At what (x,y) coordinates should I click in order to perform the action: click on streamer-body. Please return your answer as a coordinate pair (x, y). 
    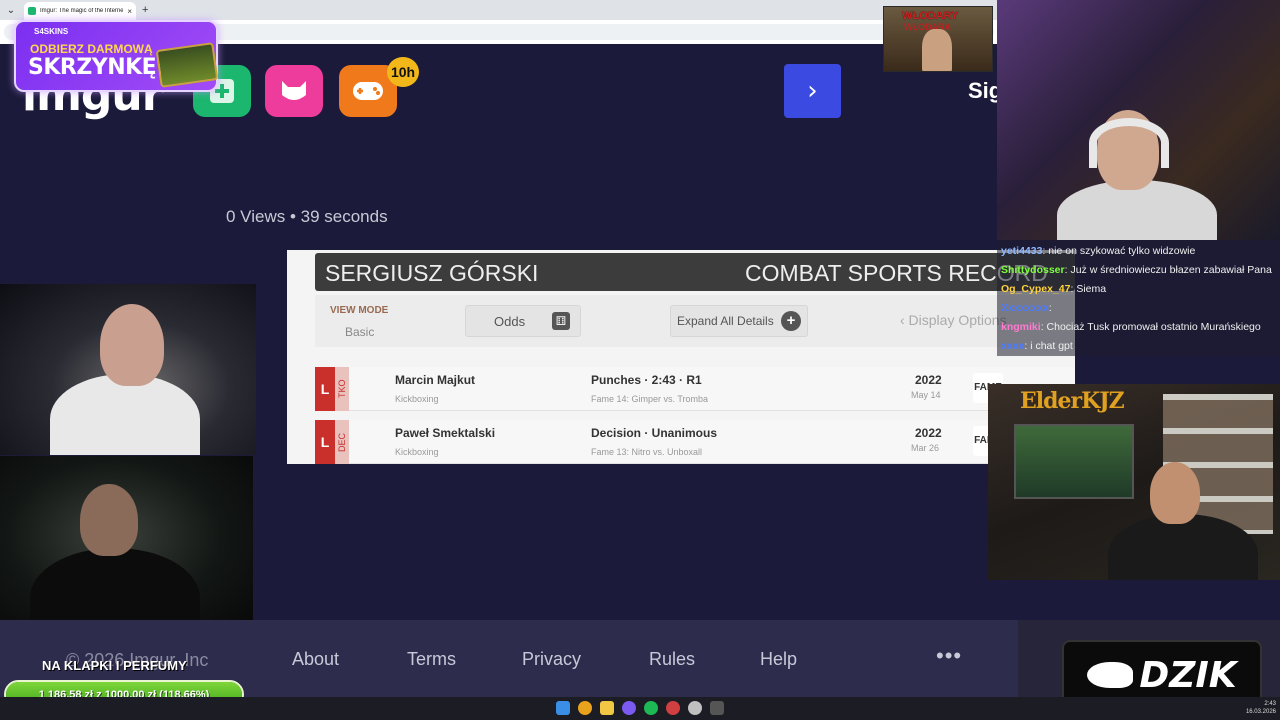
    Looking at the image, I should click on (125, 414).